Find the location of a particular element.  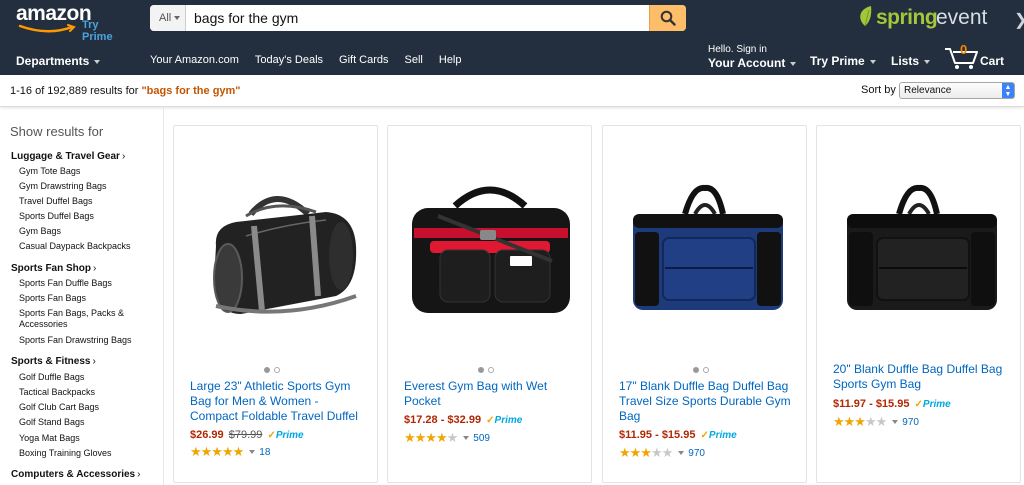

product-image-black-duffle is located at coordinates (919, 241).